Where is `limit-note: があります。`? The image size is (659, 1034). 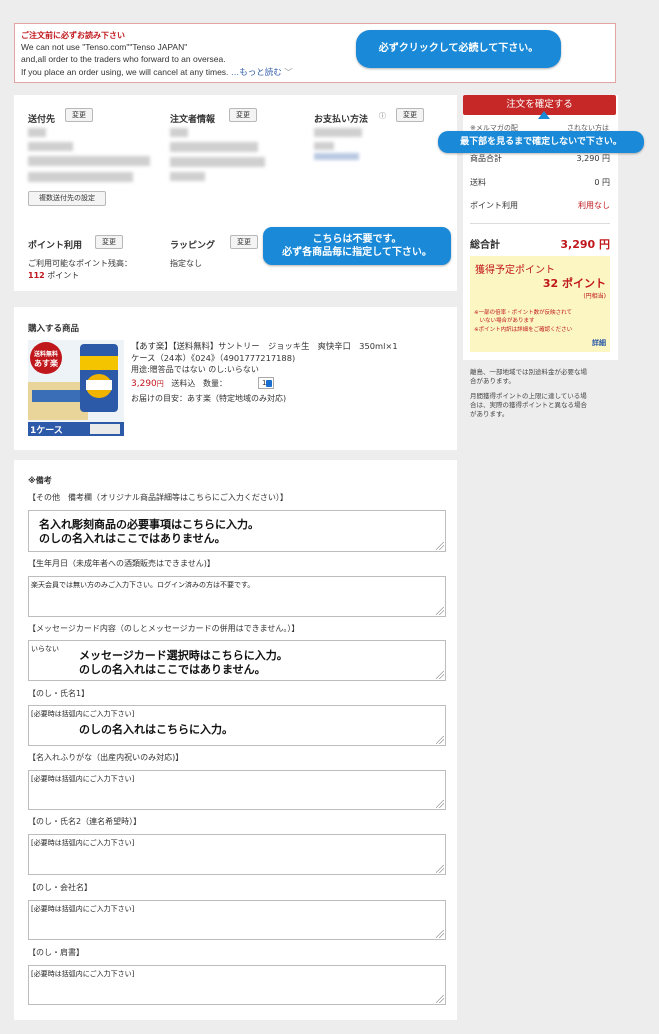
limit-note: があります。 is located at coordinates (489, 414).